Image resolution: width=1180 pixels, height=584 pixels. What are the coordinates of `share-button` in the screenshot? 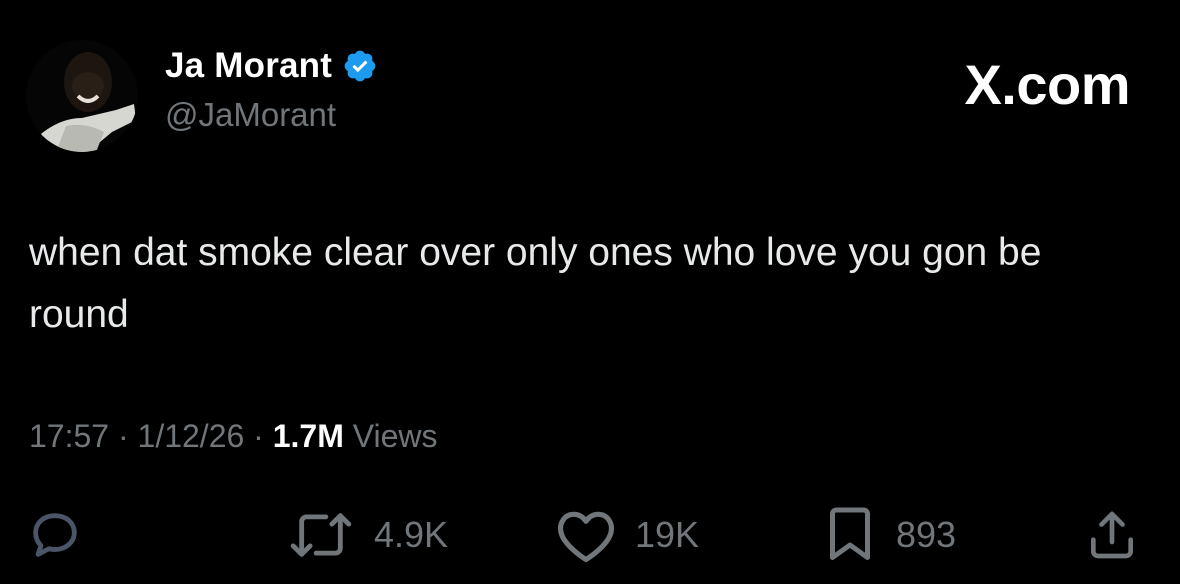 It's located at (1112, 535).